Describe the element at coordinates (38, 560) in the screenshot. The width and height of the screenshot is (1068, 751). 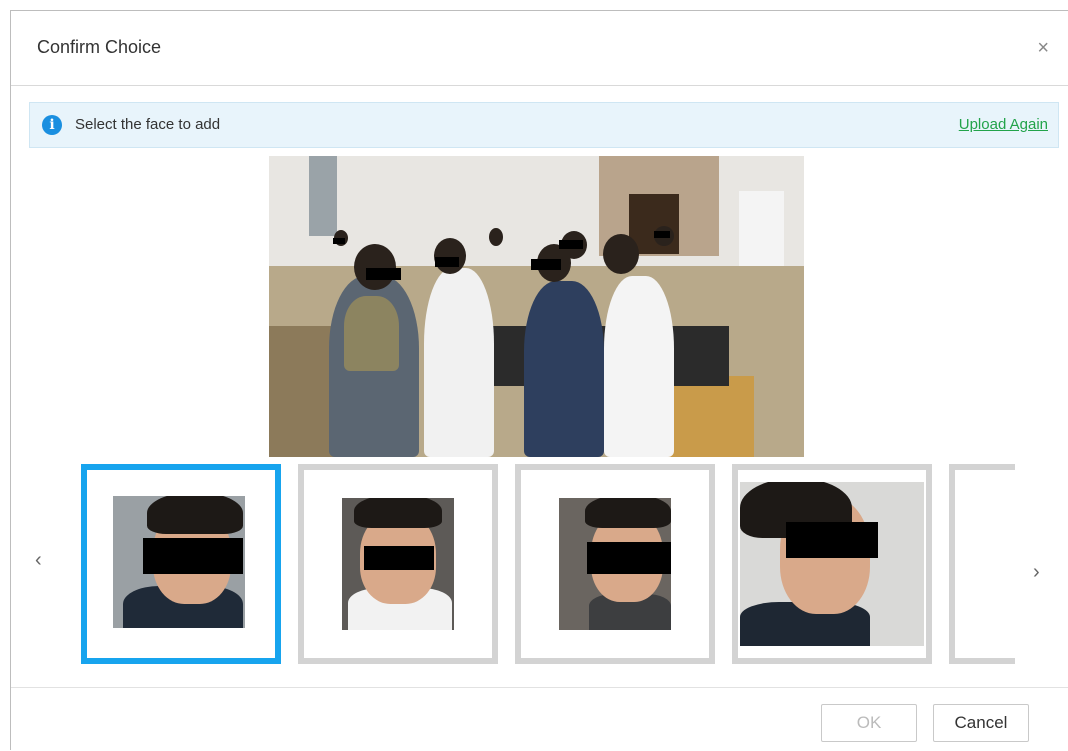
I see `carousel-prev-icon: ‹` at that location.